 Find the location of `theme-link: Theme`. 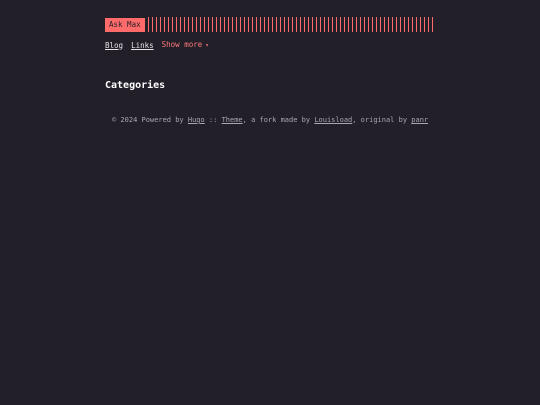

theme-link: Theme is located at coordinates (232, 120).